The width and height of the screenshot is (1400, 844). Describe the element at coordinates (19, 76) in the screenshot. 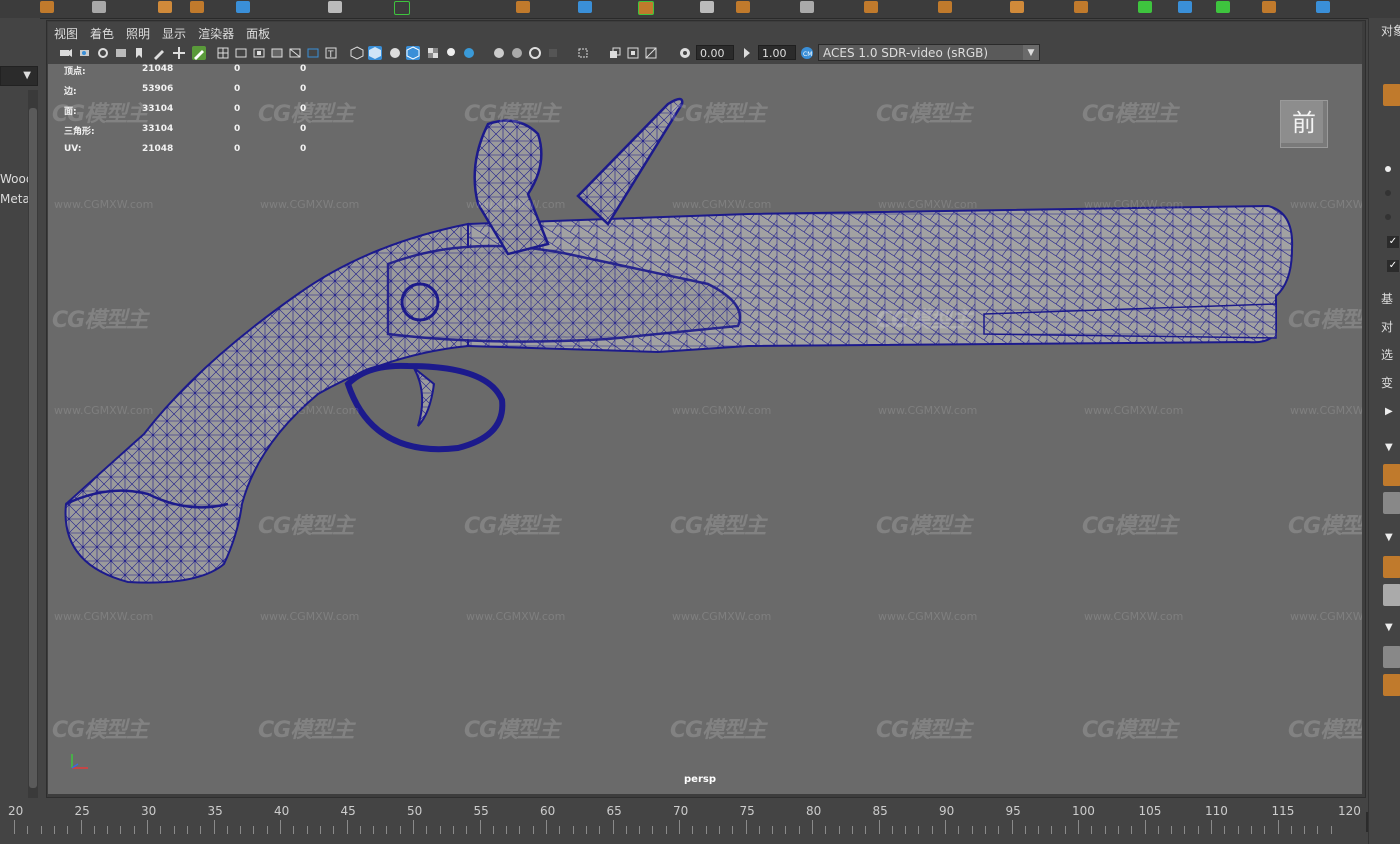

I see `outliner-dropdown: ▼` at that location.